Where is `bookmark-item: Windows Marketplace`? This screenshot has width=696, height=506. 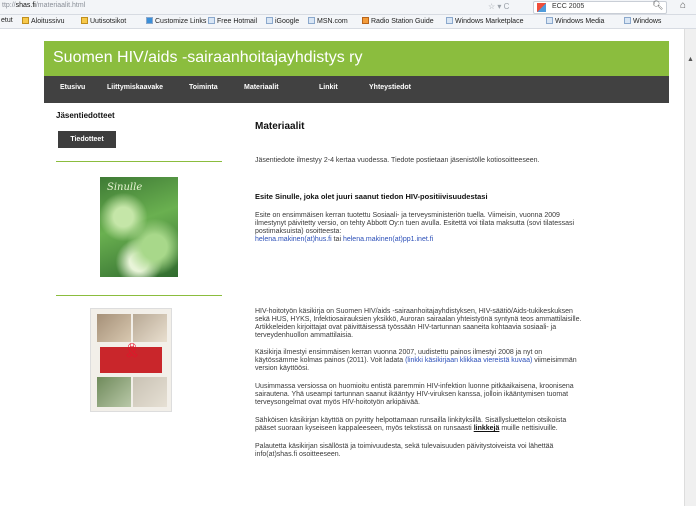 bookmark-item: Windows Marketplace is located at coordinates (484, 21).